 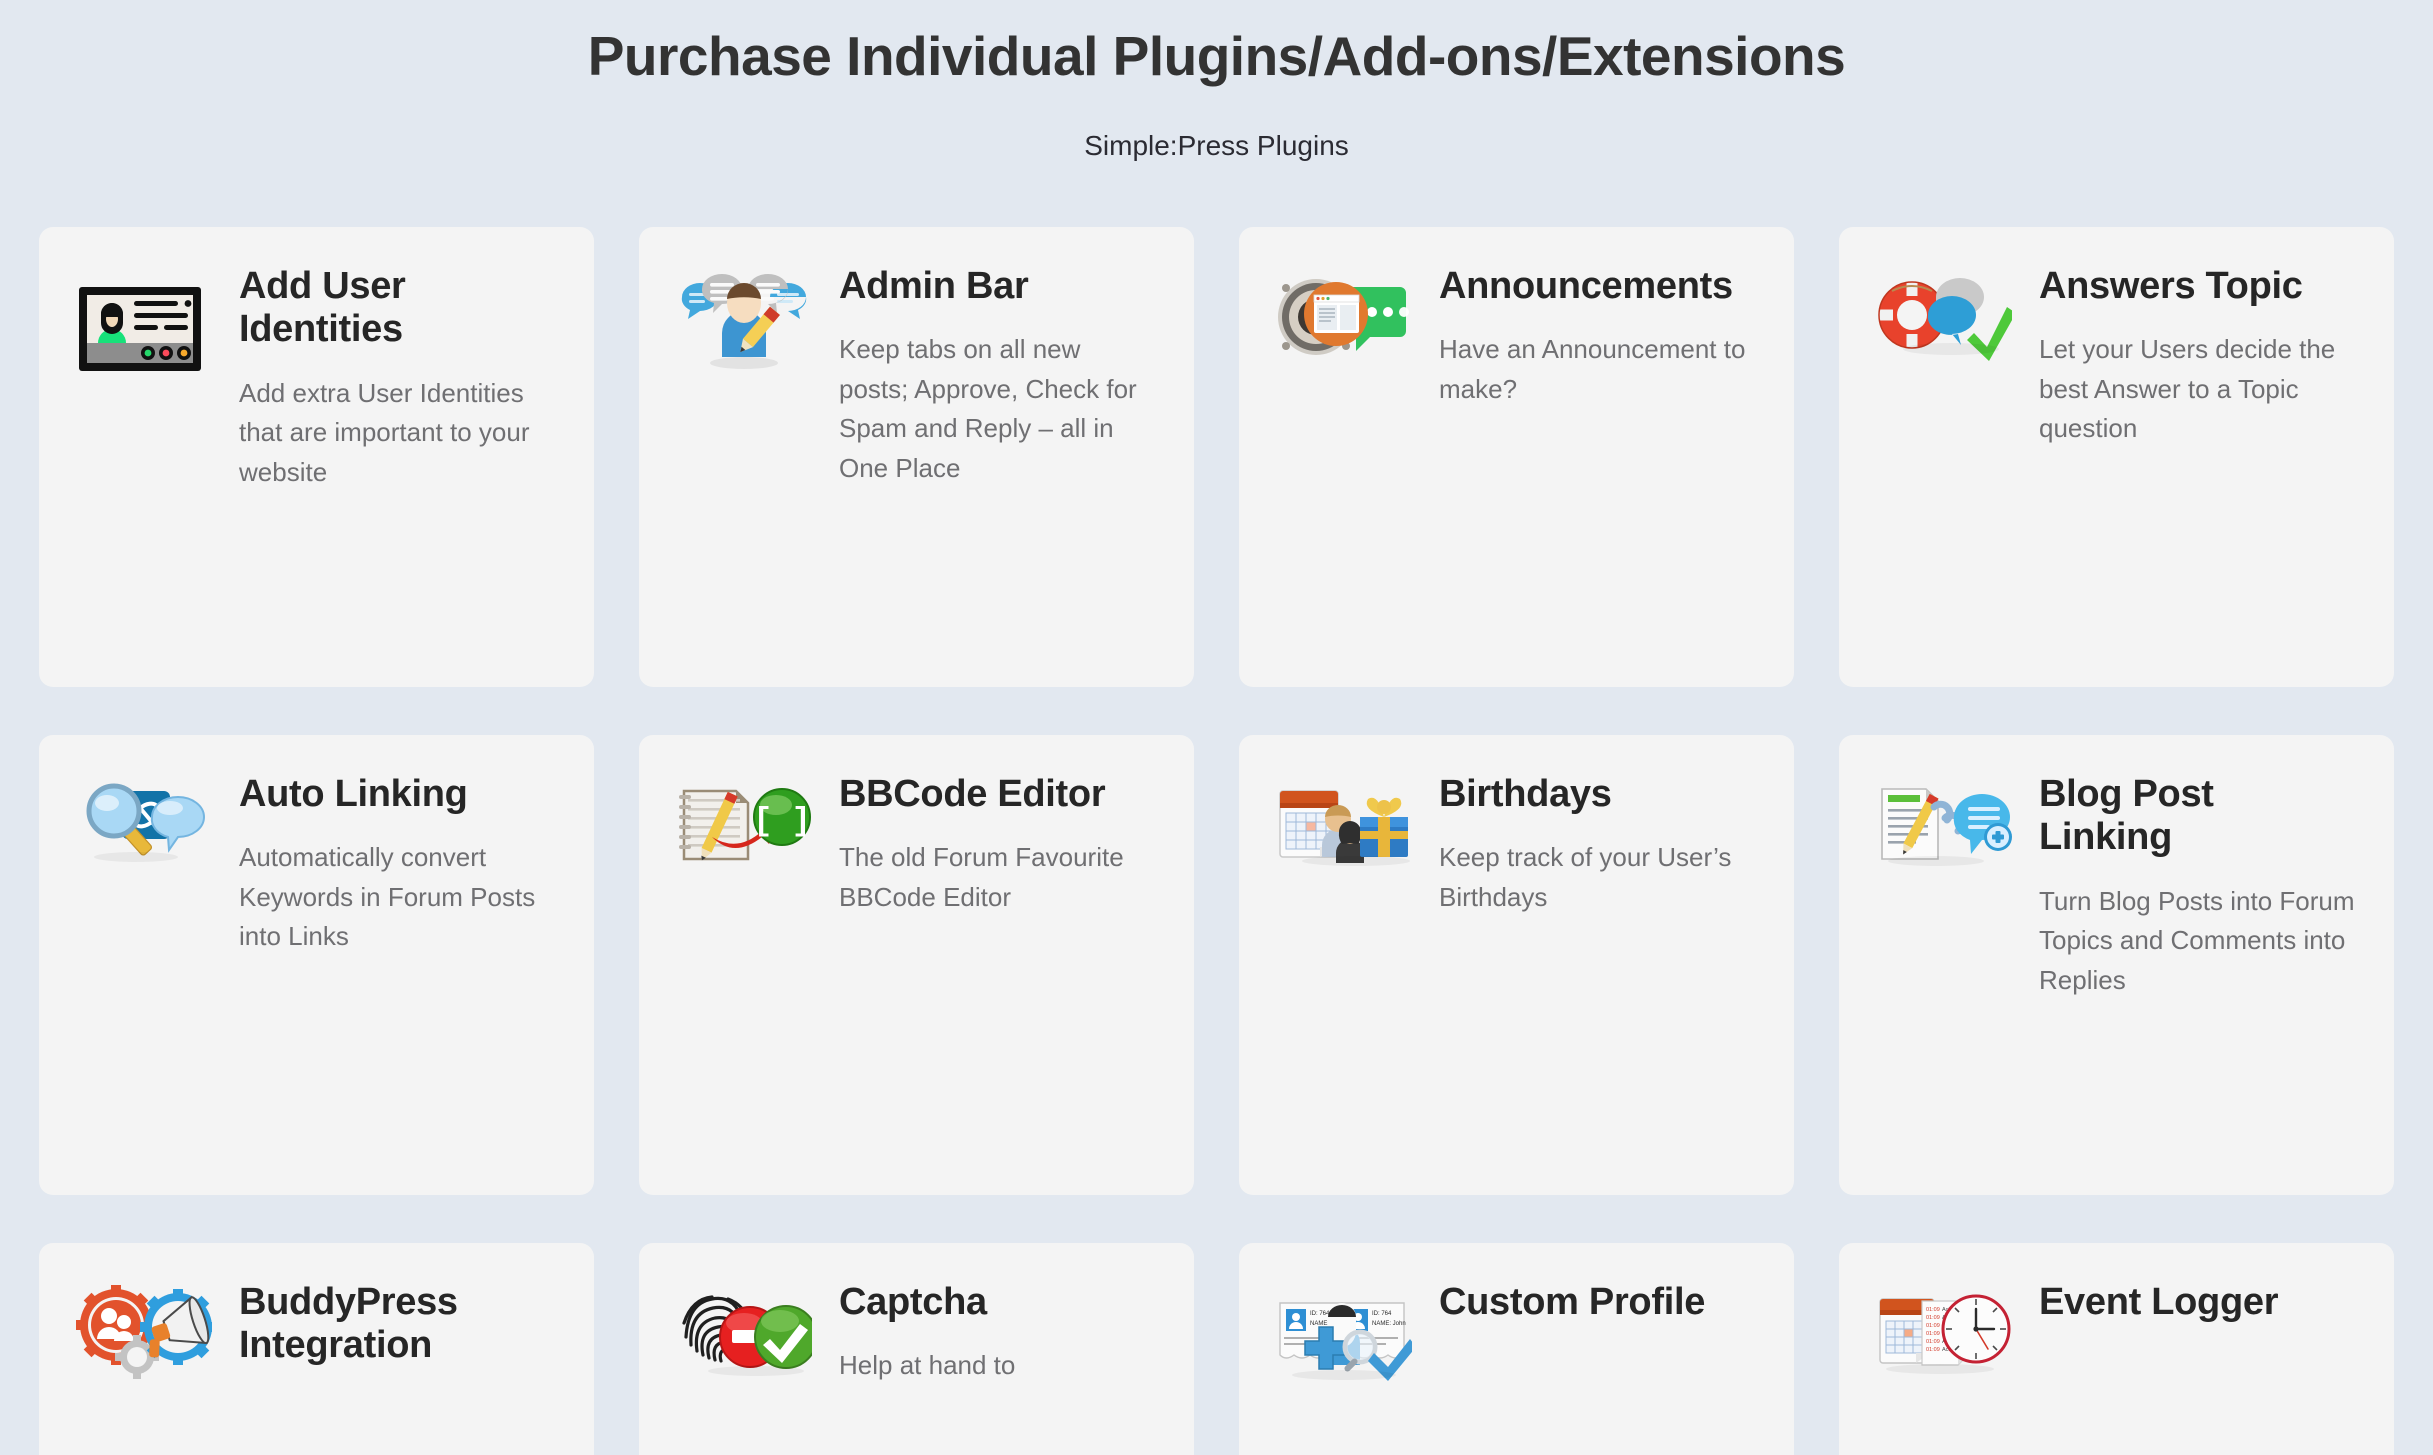 I want to click on svg-text: NAME: John, so click(x=1389, y=1324).